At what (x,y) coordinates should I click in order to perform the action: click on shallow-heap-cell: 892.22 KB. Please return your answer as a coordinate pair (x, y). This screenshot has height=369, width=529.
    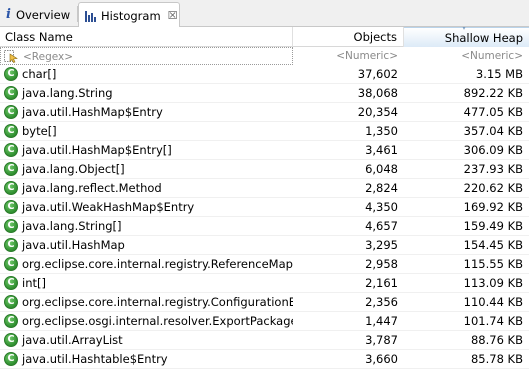
    Looking at the image, I should click on (493, 93).